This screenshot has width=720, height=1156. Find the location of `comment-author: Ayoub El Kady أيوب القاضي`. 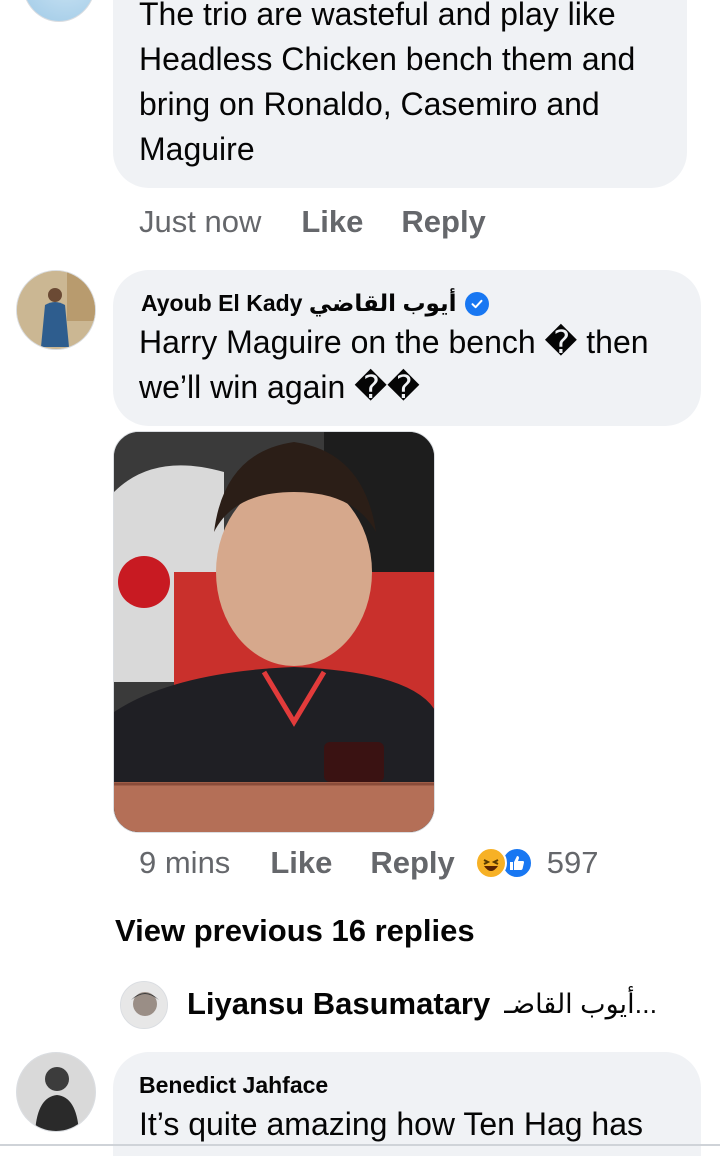

comment-author: Ayoub El Kady أيوب القاضي is located at coordinates (315, 303).